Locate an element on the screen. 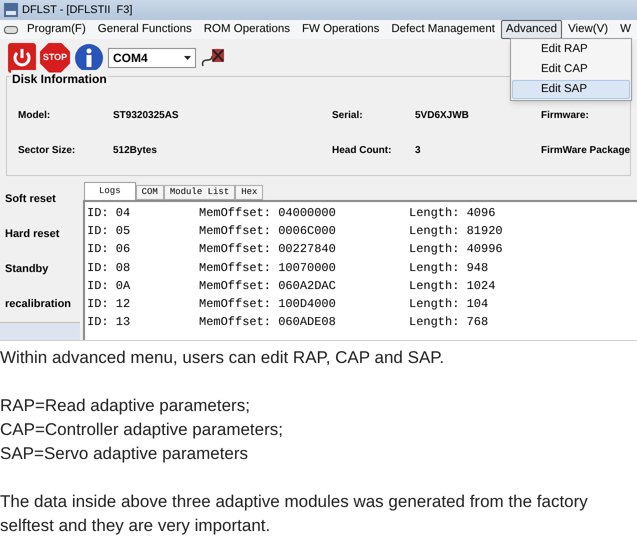  log-offset: MemOffset: 060ADE08 is located at coordinates (268, 323).